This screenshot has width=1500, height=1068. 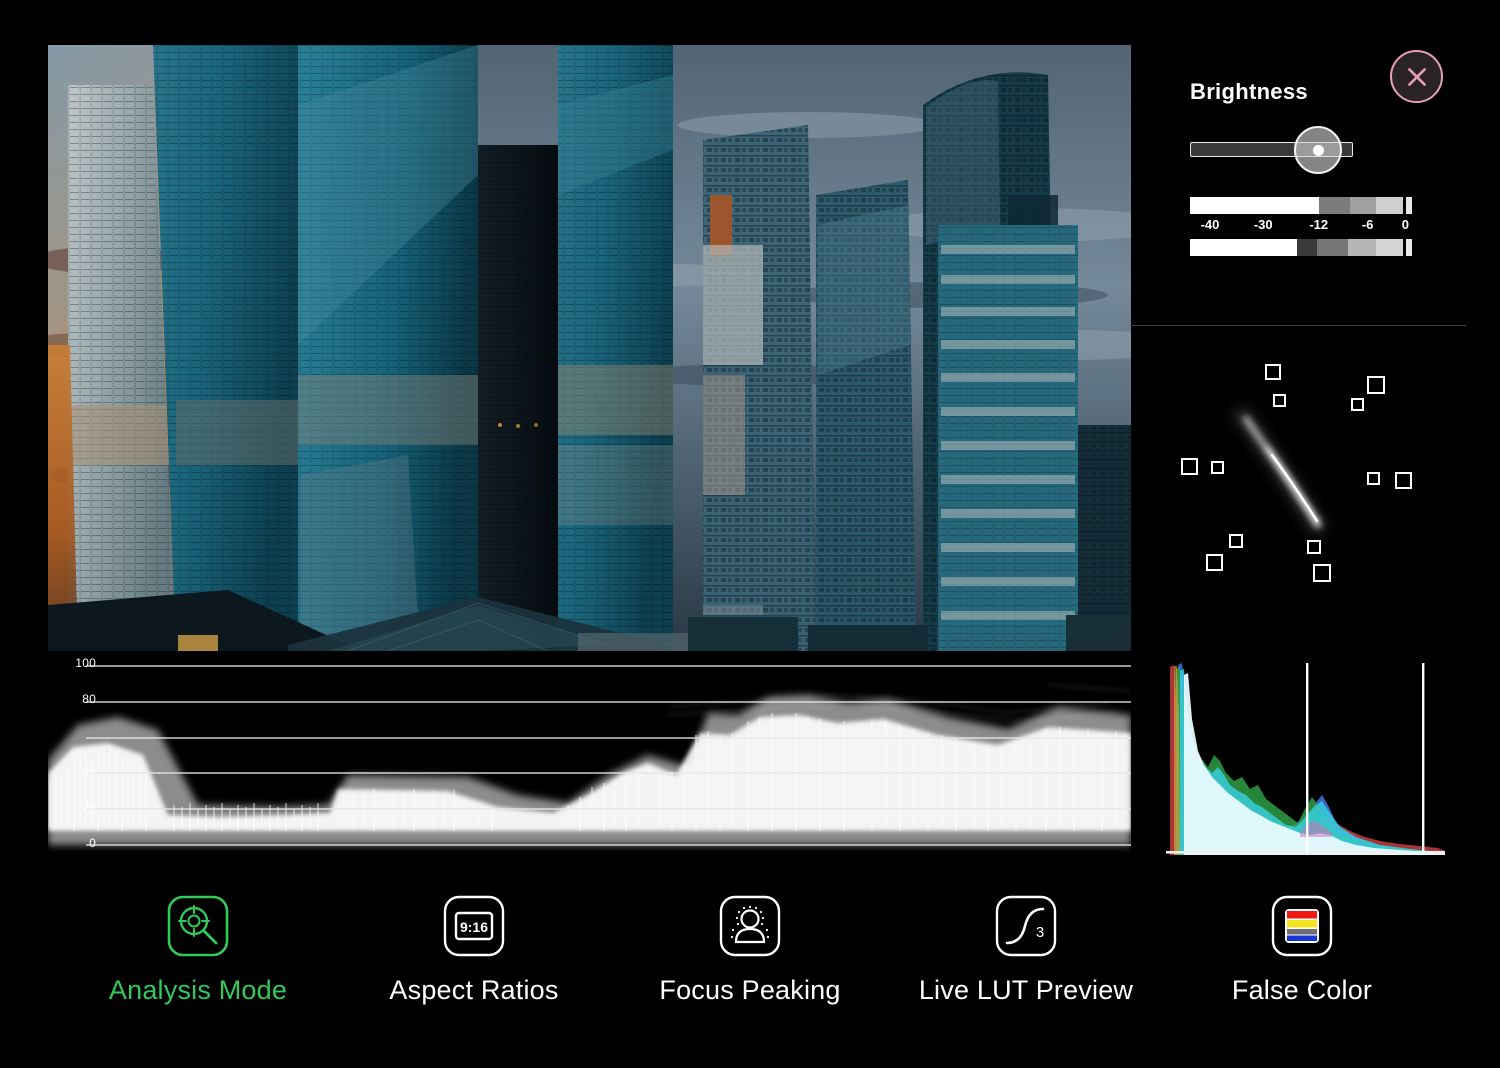 I want to click on vectorscope-plot, so click(x=1310, y=487).